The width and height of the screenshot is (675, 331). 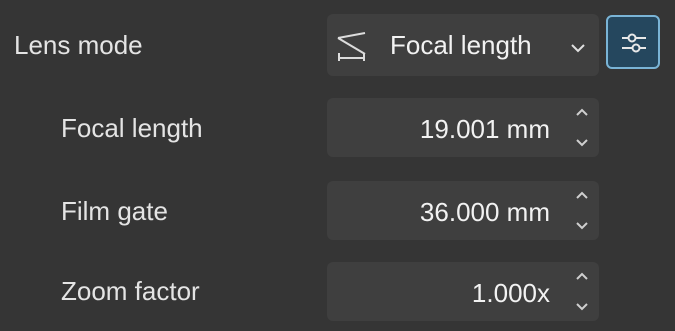 I want to click on focal-length-spinner, so click(x=582, y=128).